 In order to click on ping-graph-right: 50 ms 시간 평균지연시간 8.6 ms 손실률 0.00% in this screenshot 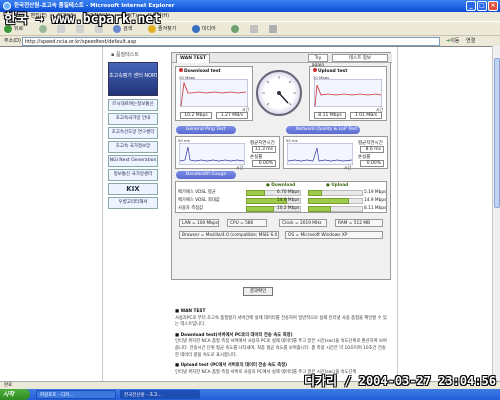, I will do `click(335, 153)`.